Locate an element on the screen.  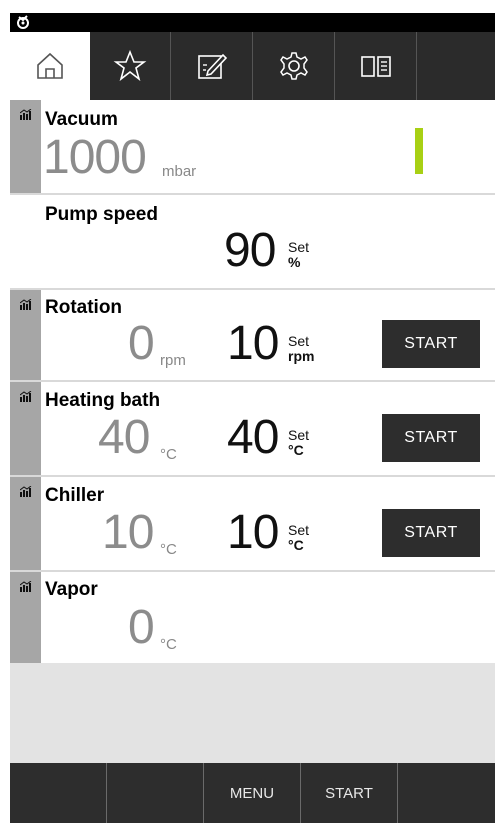
heating-bath-unit: °C is located at coordinates (168, 454).